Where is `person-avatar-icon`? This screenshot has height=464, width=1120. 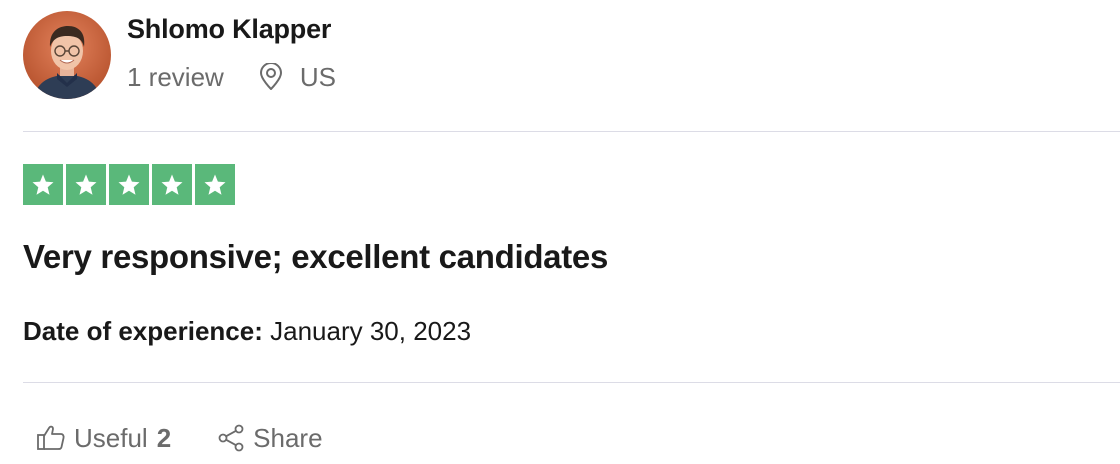 person-avatar-icon is located at coordinates (67, 55).